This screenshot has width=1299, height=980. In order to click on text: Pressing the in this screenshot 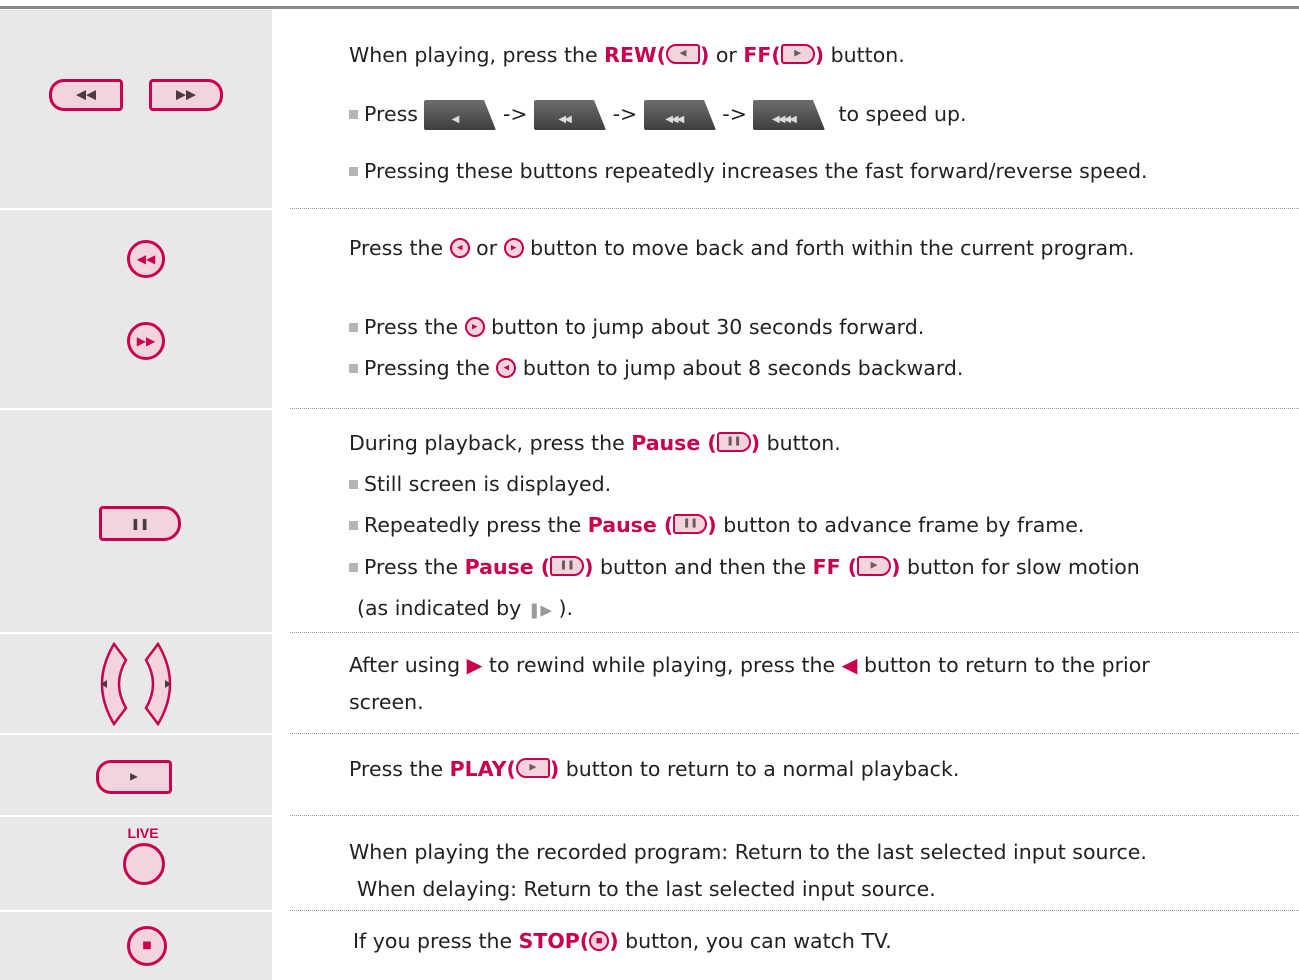, I will do `click(430, 368)`.